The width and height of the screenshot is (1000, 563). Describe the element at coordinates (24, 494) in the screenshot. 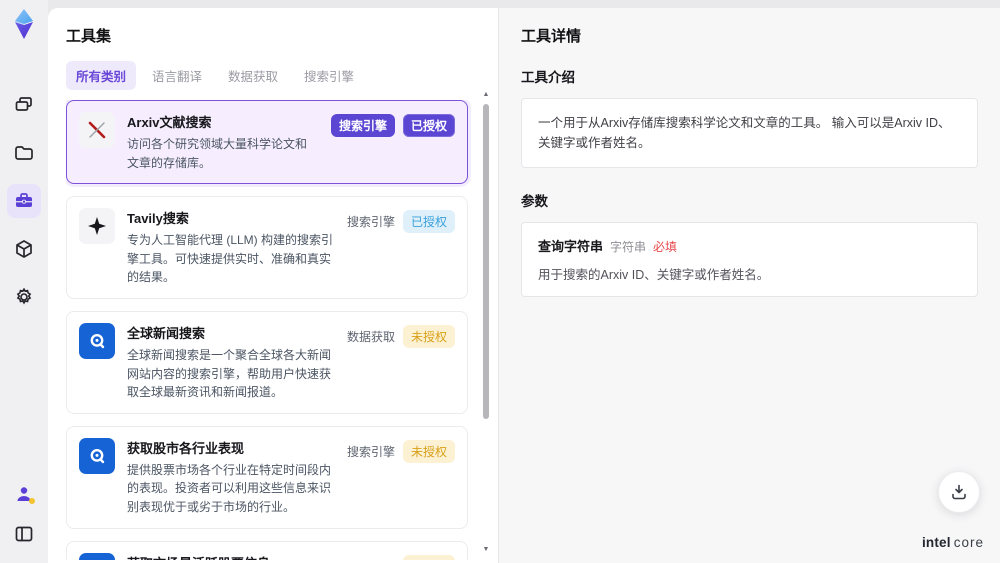

I see `sidebar-item-account` at that location.